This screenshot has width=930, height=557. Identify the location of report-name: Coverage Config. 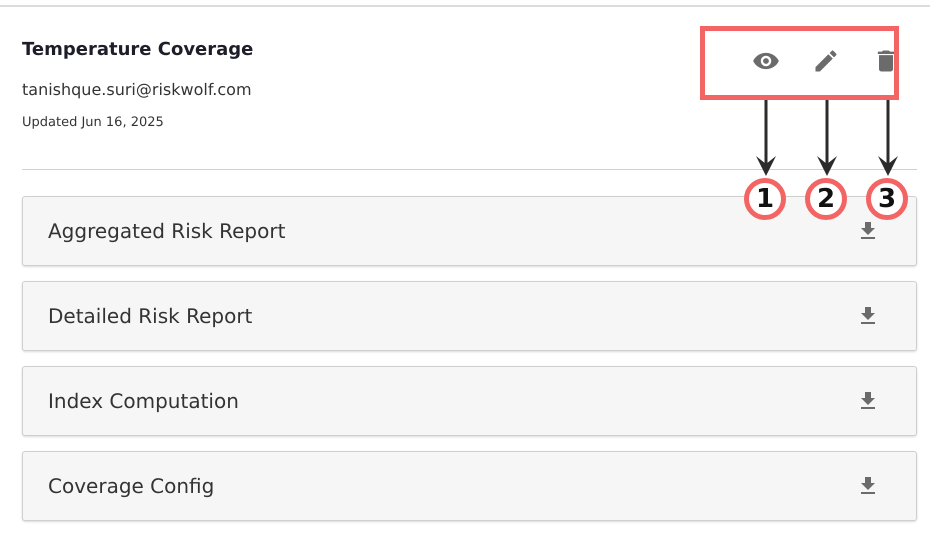
(131, 486).